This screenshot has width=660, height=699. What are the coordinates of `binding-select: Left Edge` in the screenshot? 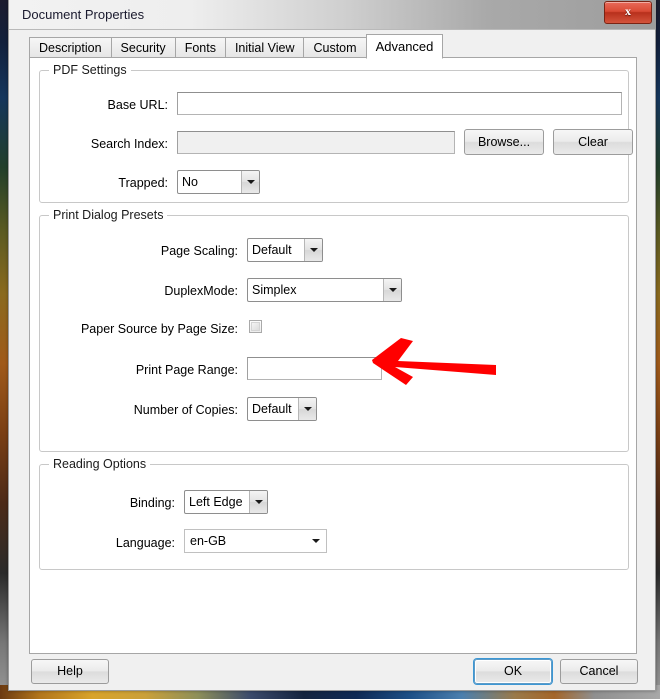 It's located at (226, 502).